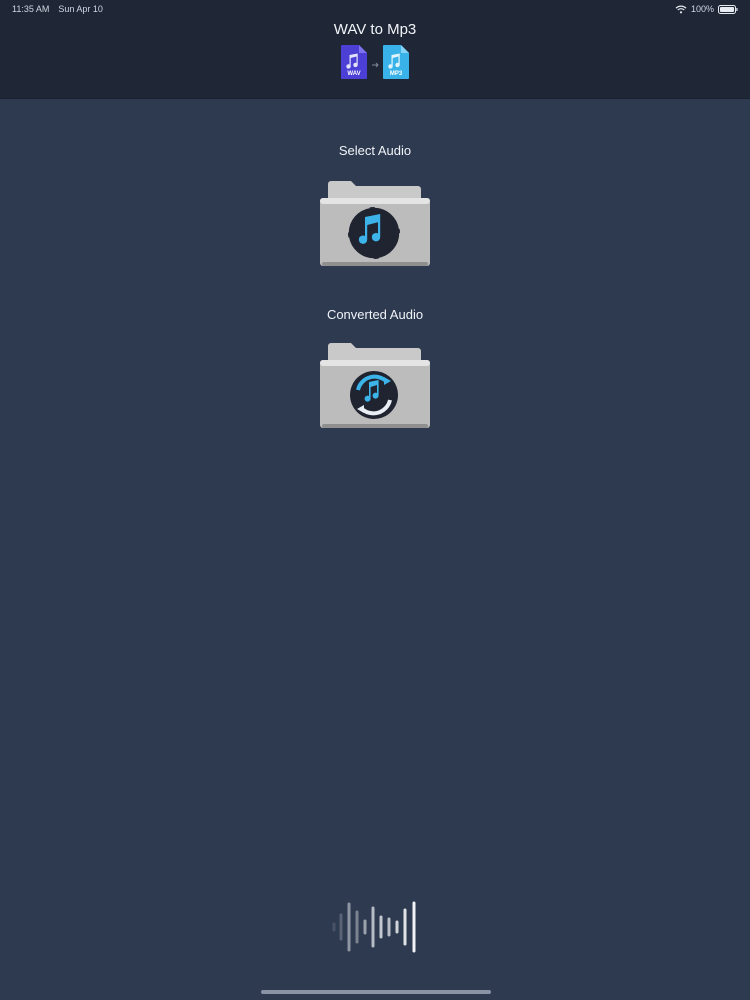 The height and width of the screenshot is (1000, 750). Describe the element at coordinates (376, 992) in the screenshot. I see `home-indicator` at that location.